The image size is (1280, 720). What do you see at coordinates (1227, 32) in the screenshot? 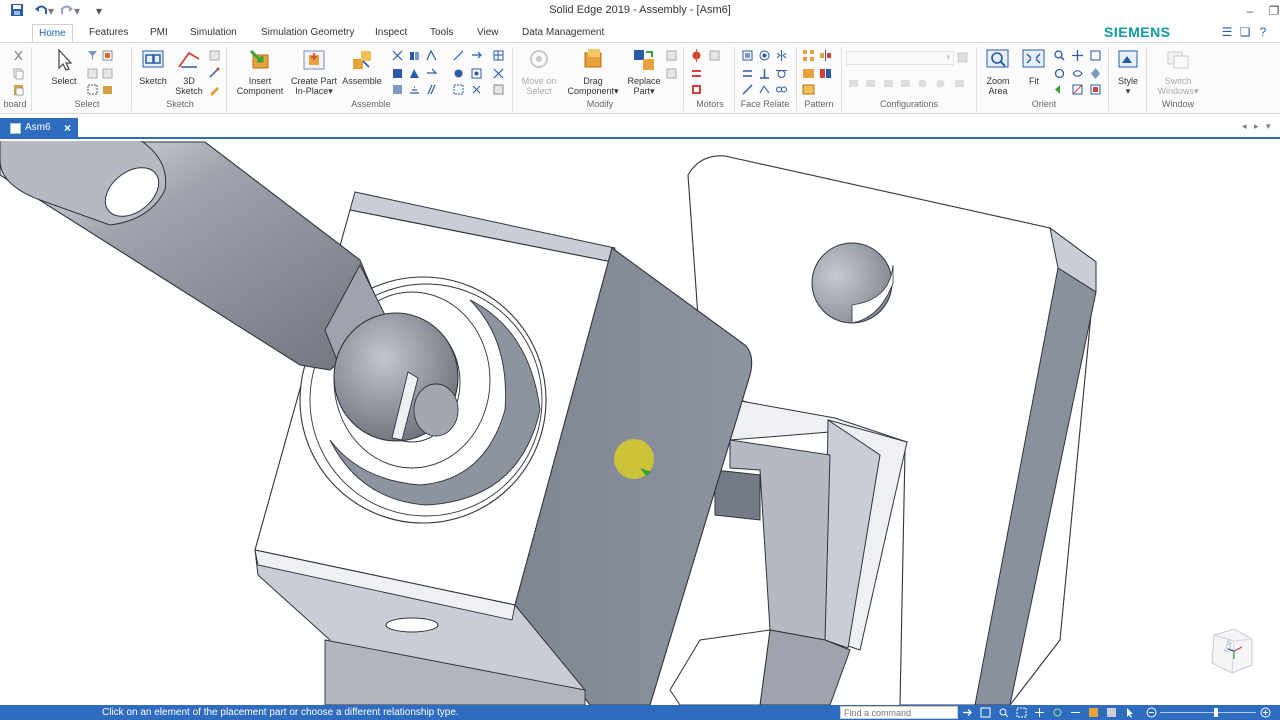
I see `layout-icon: ☰` at bounding box center [1227, 32].